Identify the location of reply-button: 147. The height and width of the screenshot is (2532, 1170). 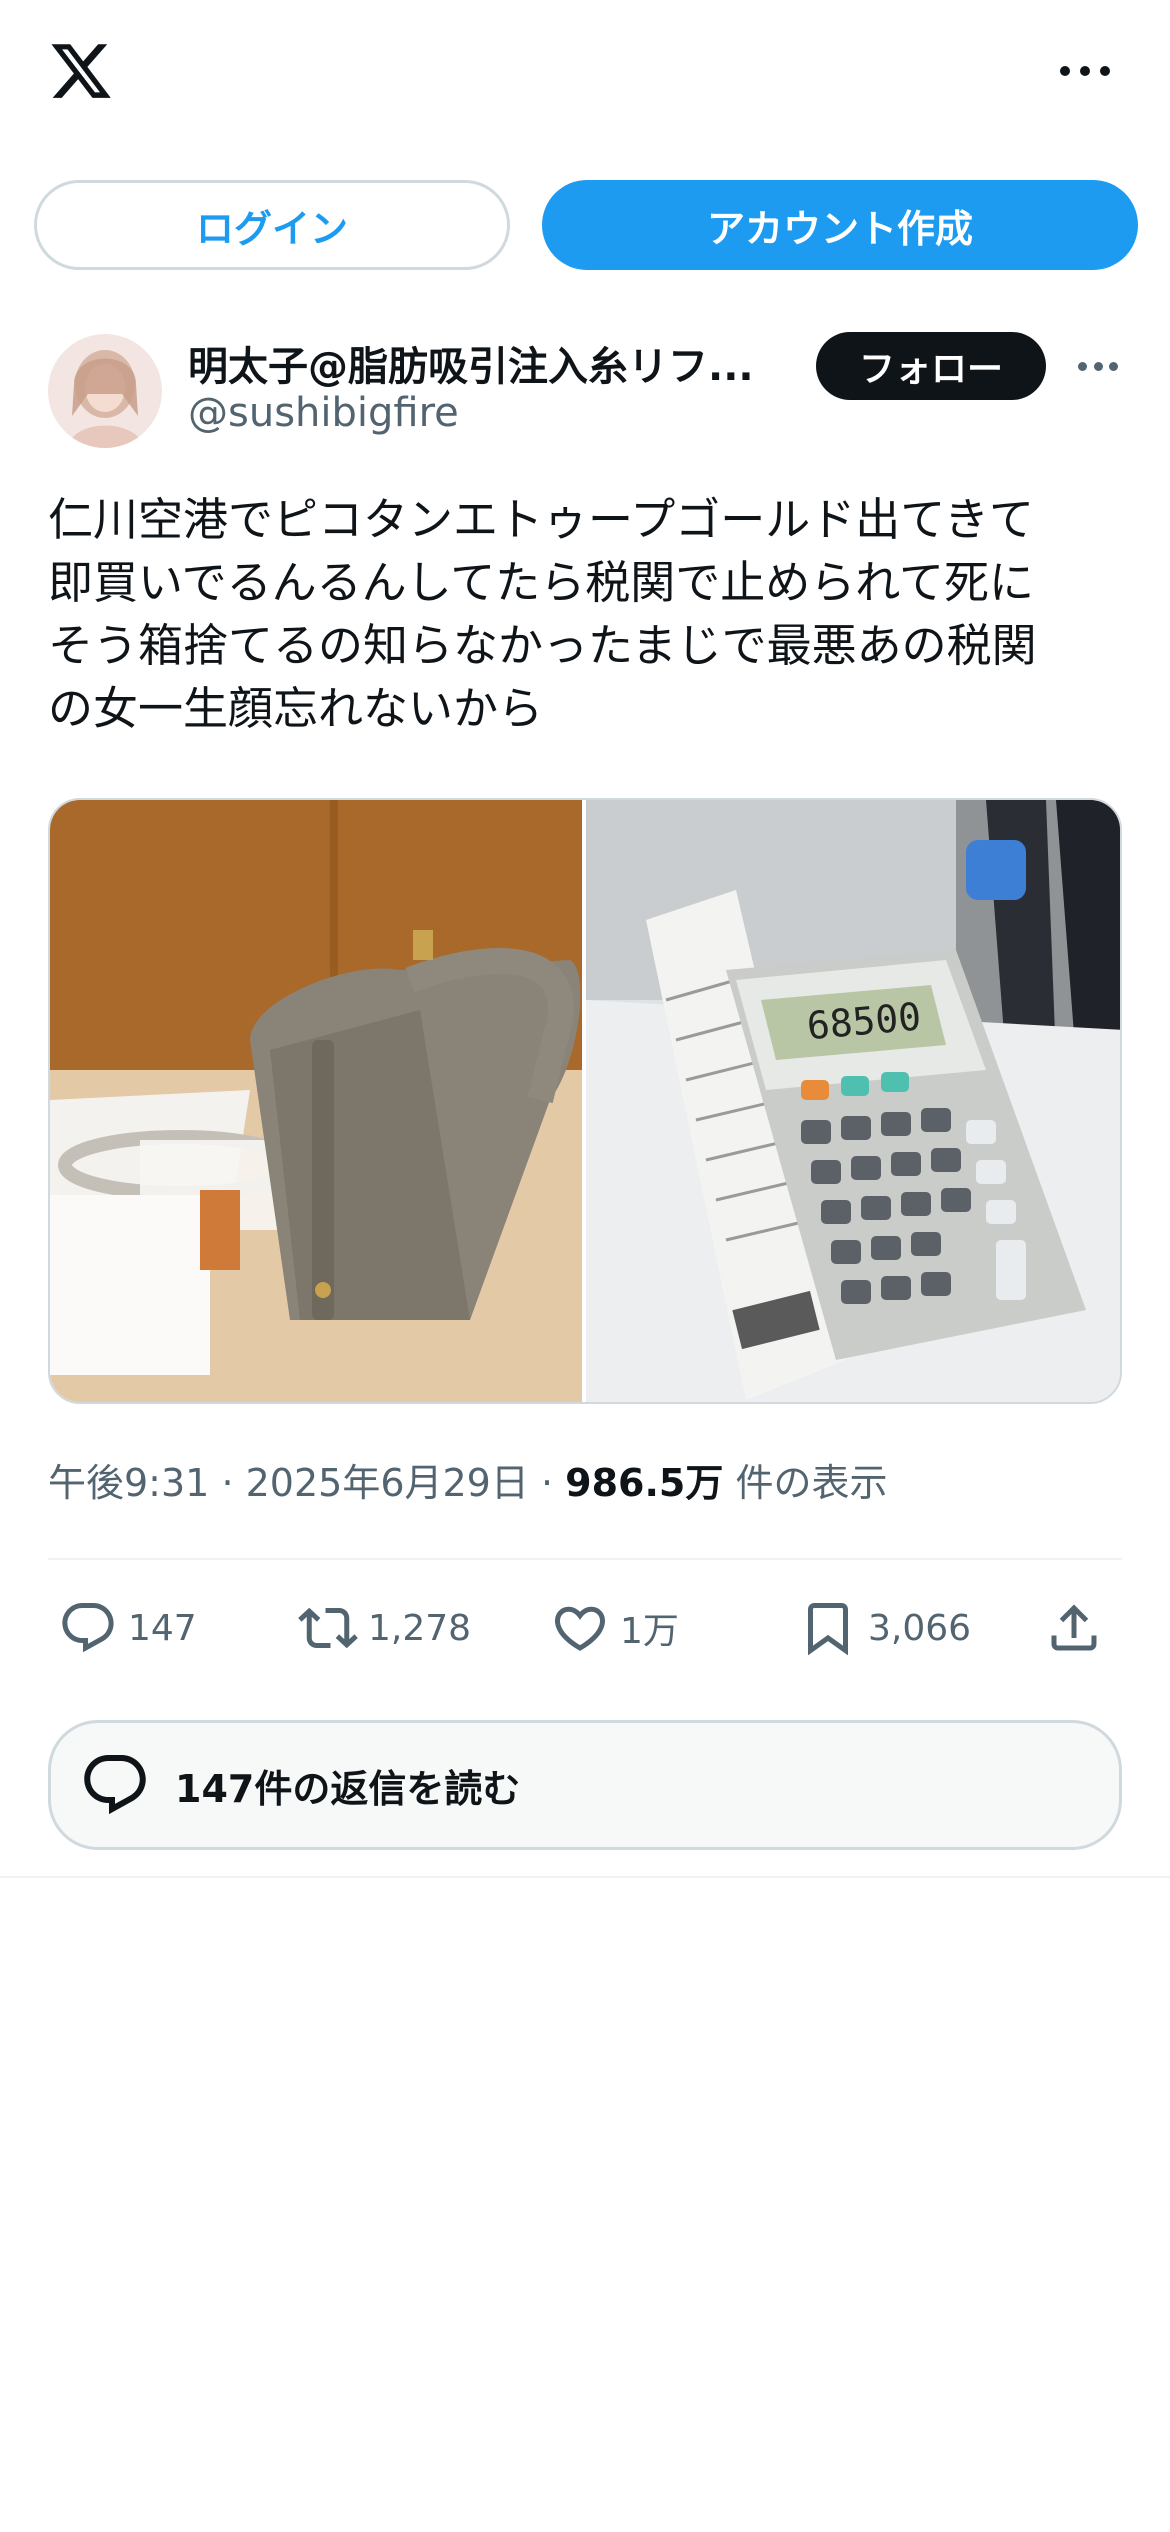
(127, 1628).